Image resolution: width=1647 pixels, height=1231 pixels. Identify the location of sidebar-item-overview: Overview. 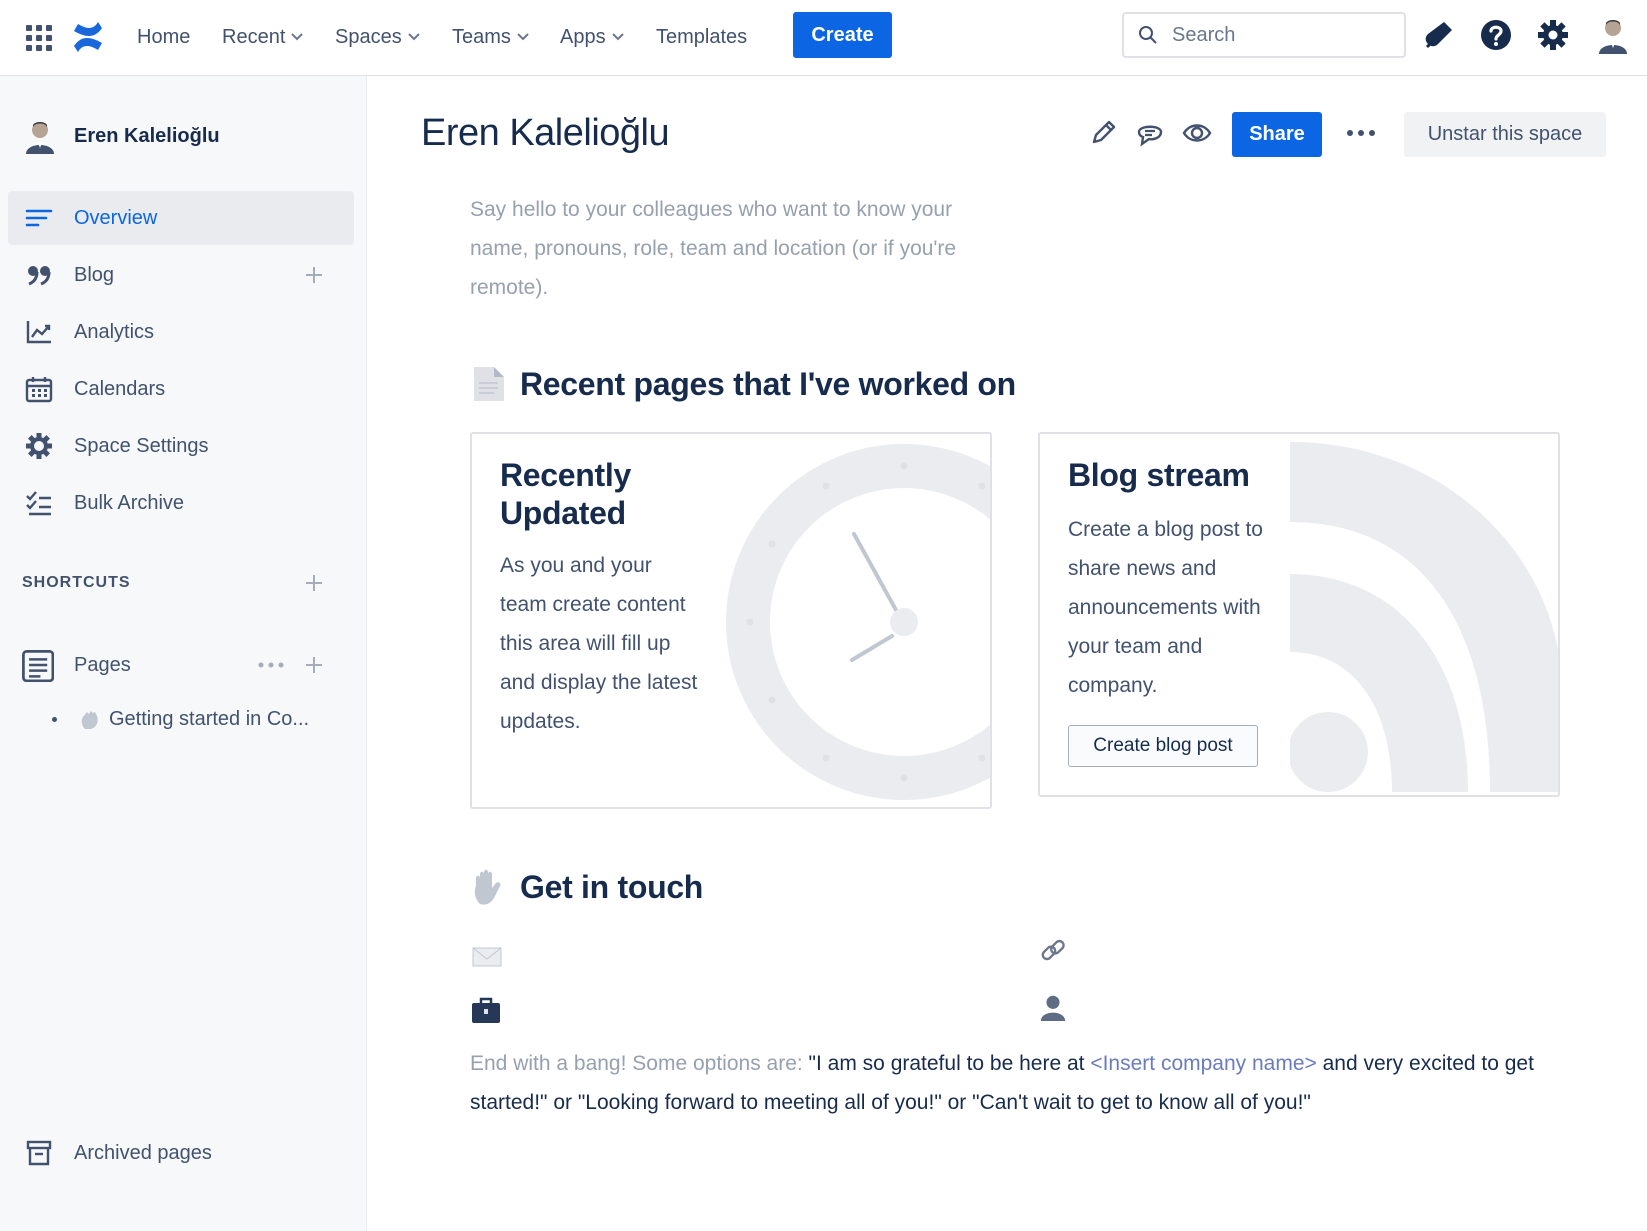
(181, 218).